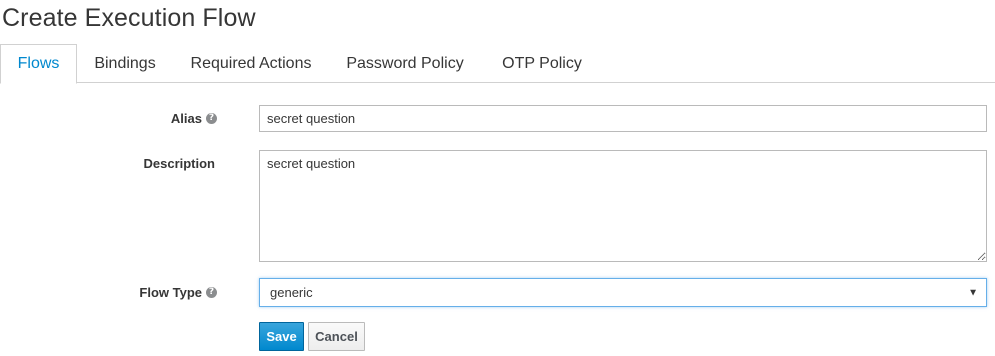  Describe the element at coordinates (138, 292) in the screenshot. I see `flow-type-label: Flow Type ?` at that location.